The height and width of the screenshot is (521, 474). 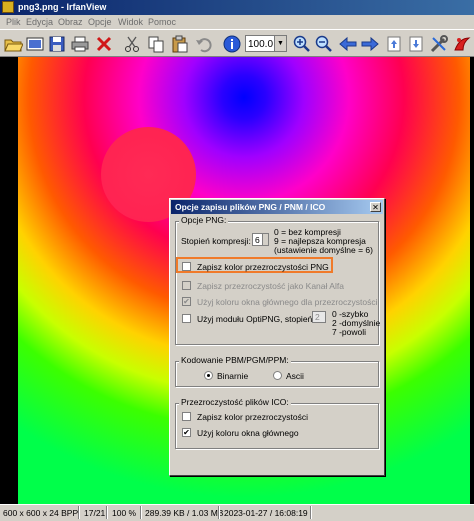 What do you see at coordinates (416, 44) in the screenshot?
I see `last-page-icon` at bounding box center [416, 44].